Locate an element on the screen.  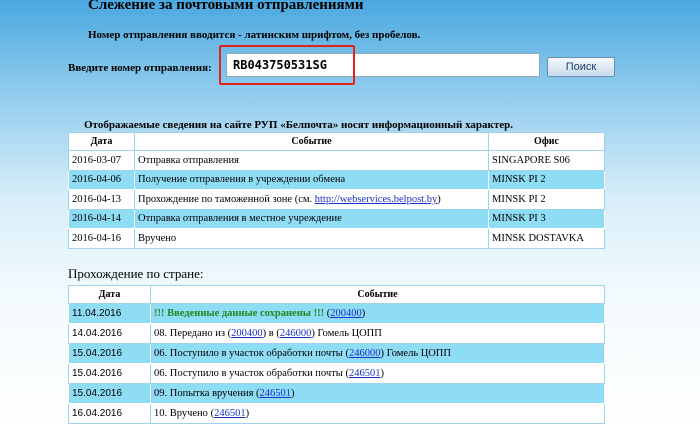
row-date: 16.04.2016 is located at coordinates (109, 413).